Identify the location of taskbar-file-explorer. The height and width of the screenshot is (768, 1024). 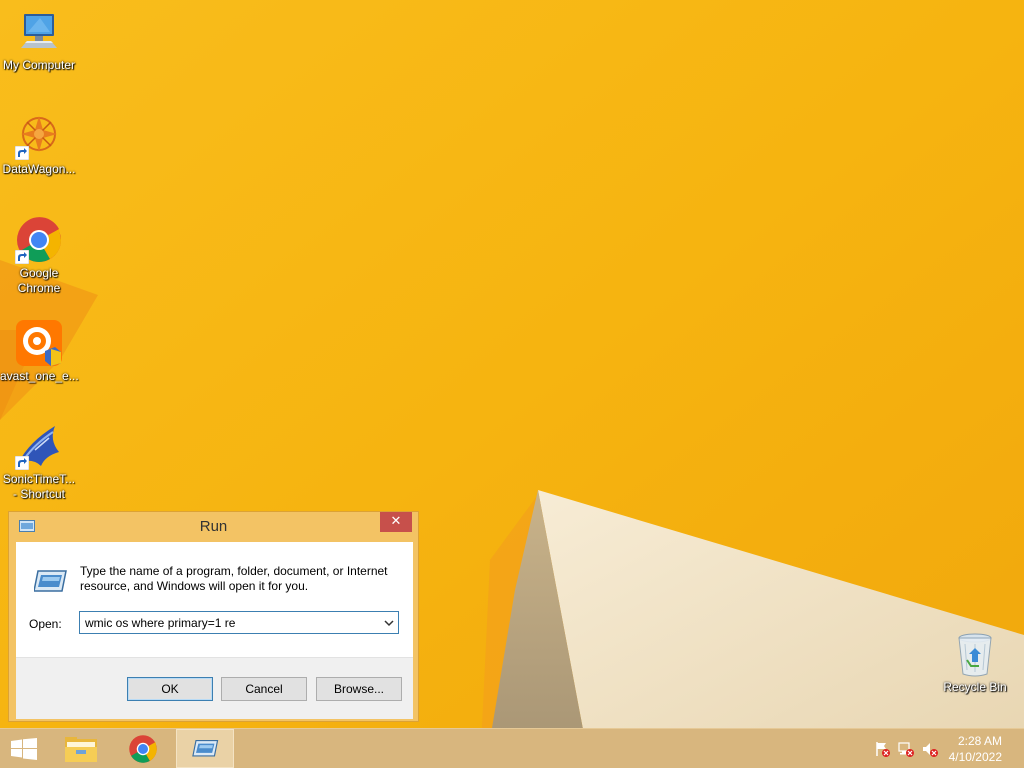
(81, 748).